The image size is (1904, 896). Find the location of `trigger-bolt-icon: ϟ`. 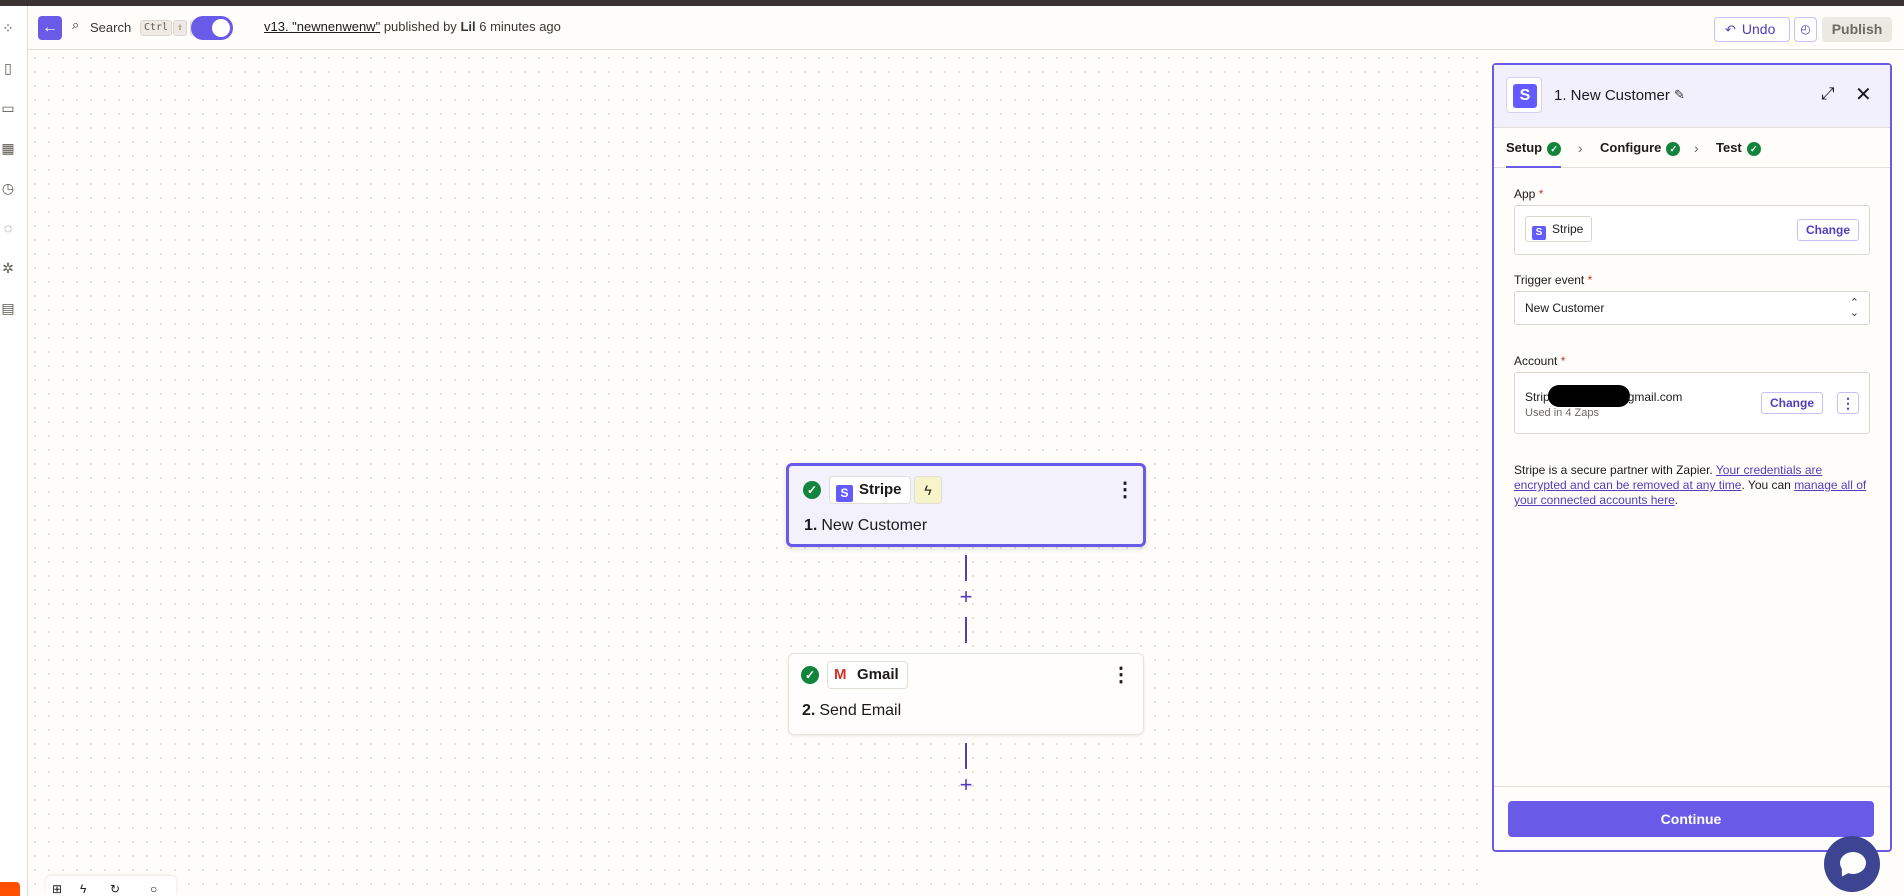

trigger-bolt-icon: ϟ is located at coordinates (928, 490).